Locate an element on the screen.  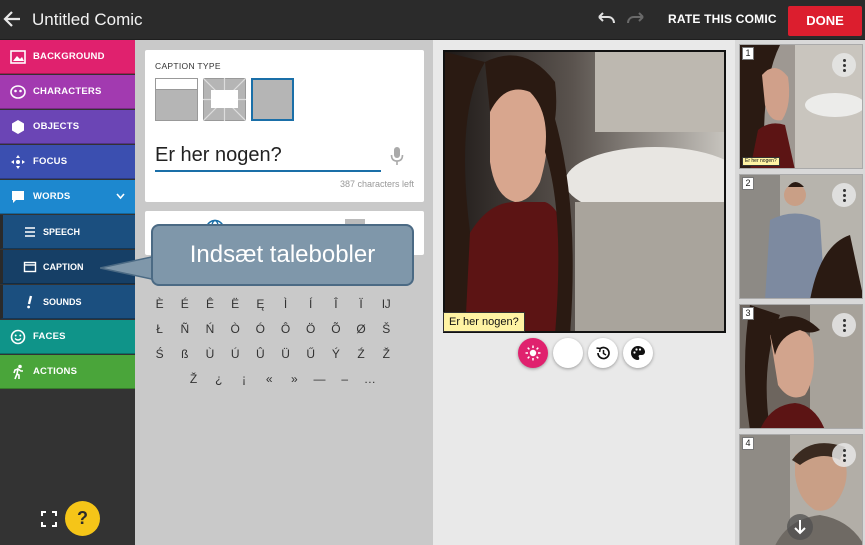
char-key: Ò is located at coordinates (235, 329).